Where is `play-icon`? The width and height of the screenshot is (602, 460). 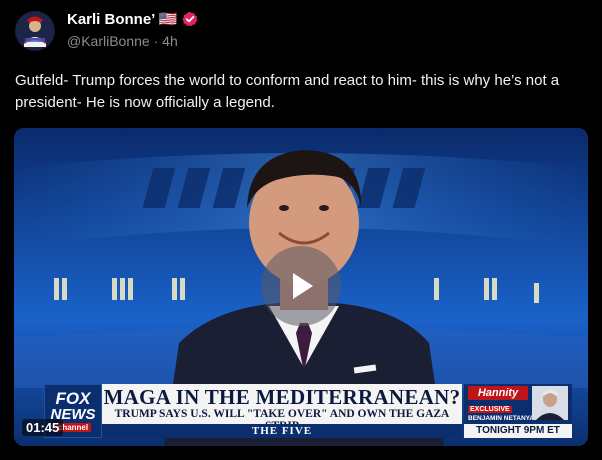 play-icon is located at coordinates (303, 286).